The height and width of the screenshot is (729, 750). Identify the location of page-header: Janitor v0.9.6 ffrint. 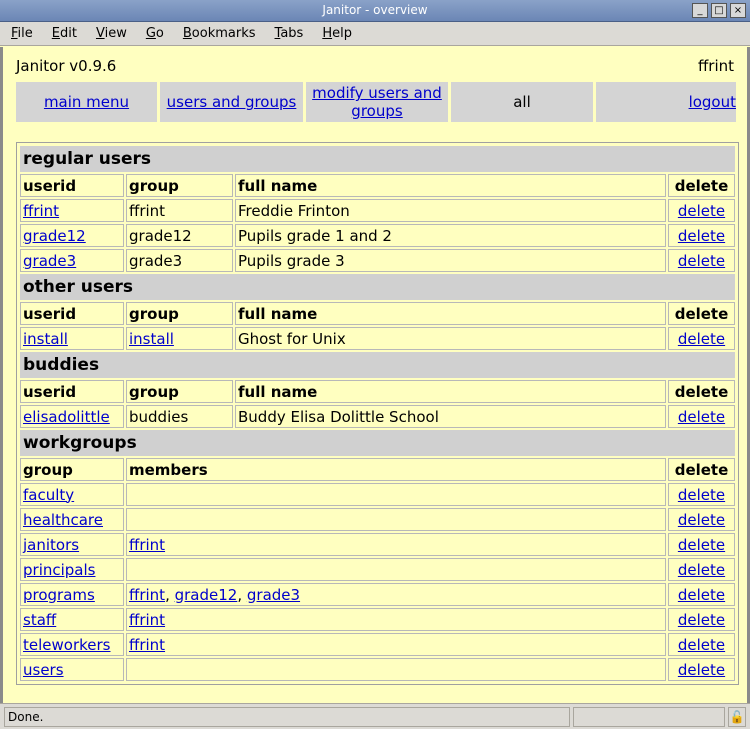
(375, 66).